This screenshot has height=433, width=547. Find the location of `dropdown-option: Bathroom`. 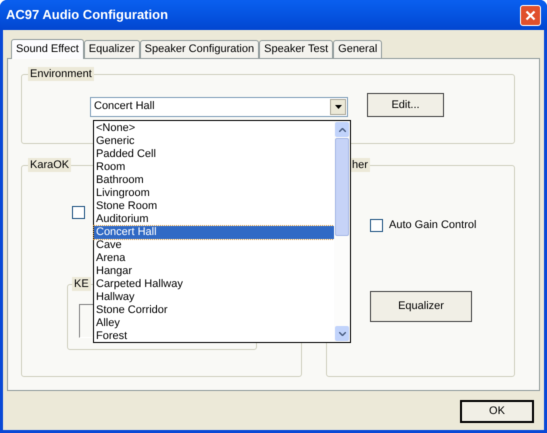

dropdown-option: Bathroom is located at coordinates (214, 180).